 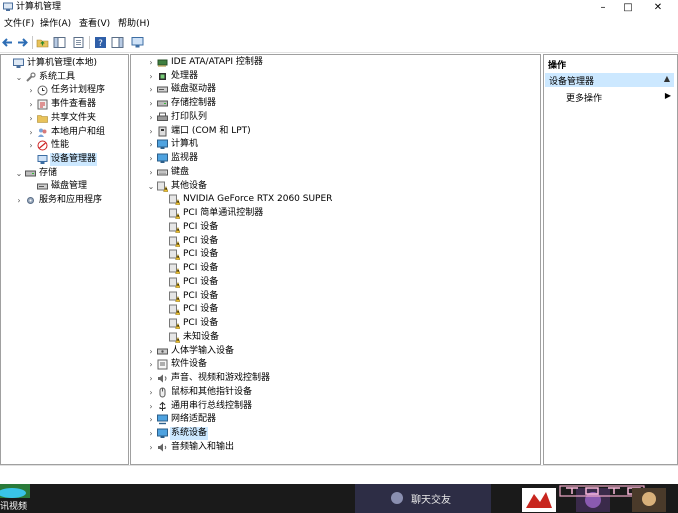 I want to click on usb-icon, so click(x=162, y=406).